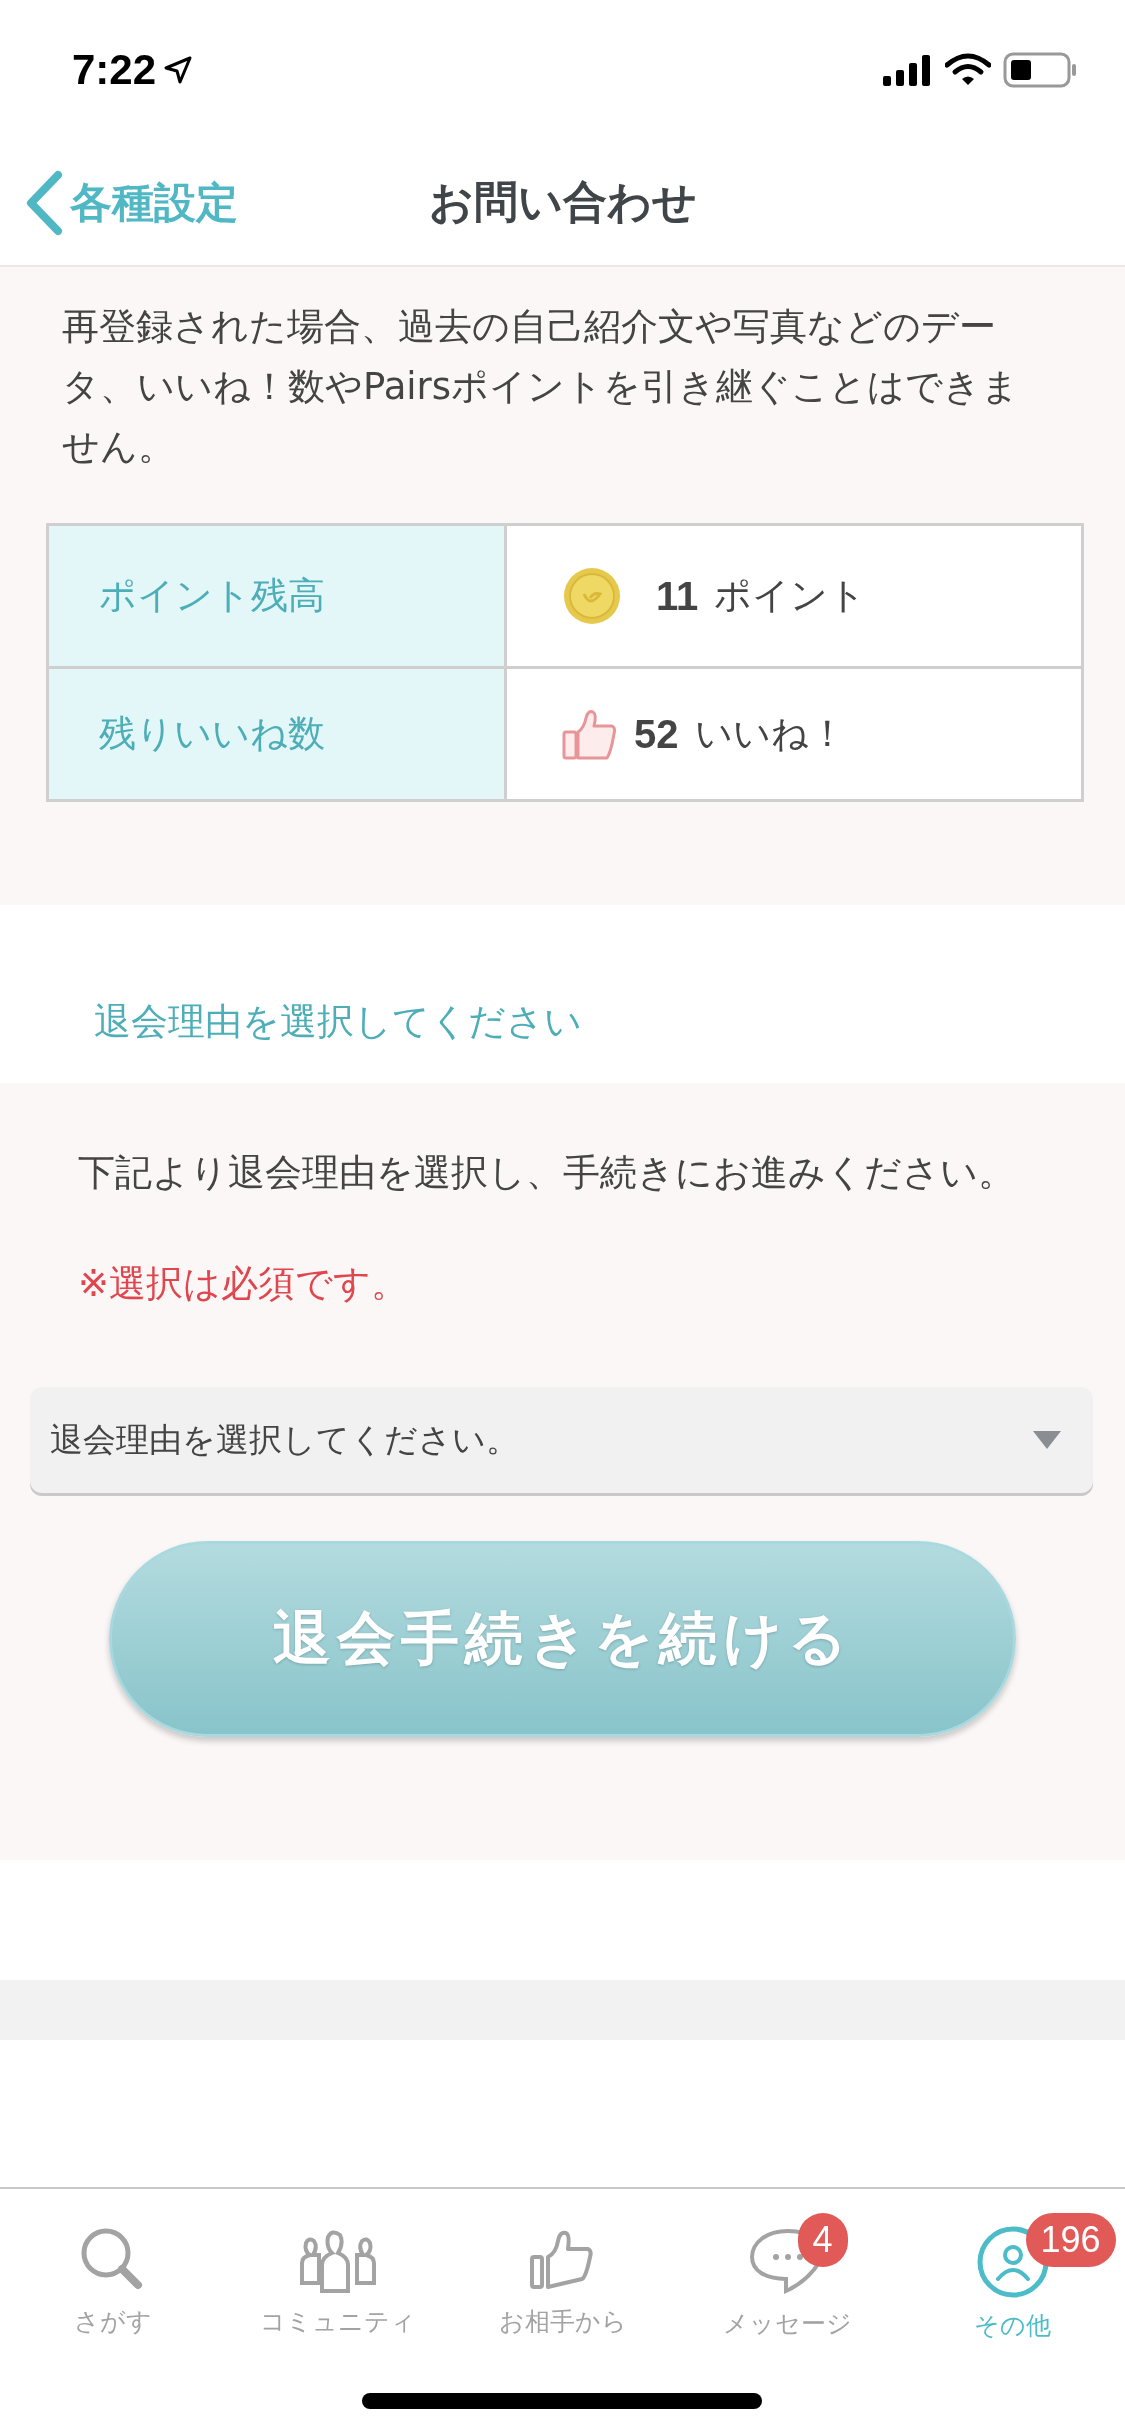 The width and height of the screenshot is (1125, 2436). I want to click on table-cell: ポイント残高, so click(276, 596).